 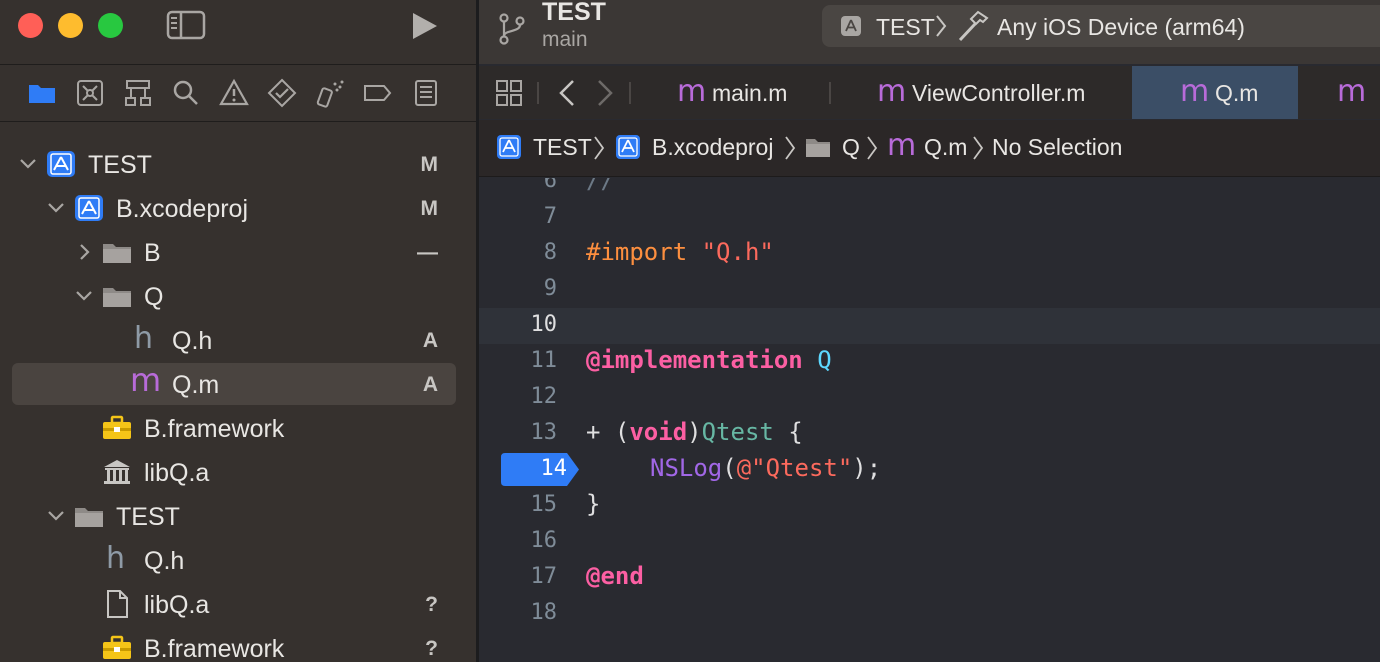 What do you see at coordinates (117, 427) in the screenshot?
I see `framework-icon` at bounding box center [117, 427].